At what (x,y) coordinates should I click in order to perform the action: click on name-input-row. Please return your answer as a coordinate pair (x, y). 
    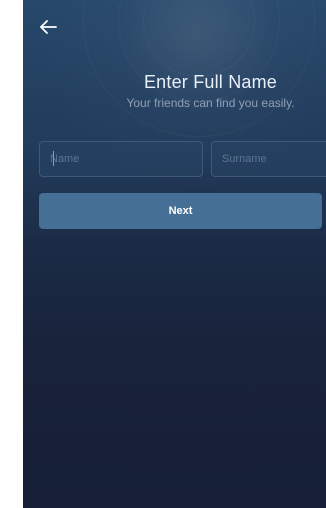
    Looking at the image, I should click on (182, 159).